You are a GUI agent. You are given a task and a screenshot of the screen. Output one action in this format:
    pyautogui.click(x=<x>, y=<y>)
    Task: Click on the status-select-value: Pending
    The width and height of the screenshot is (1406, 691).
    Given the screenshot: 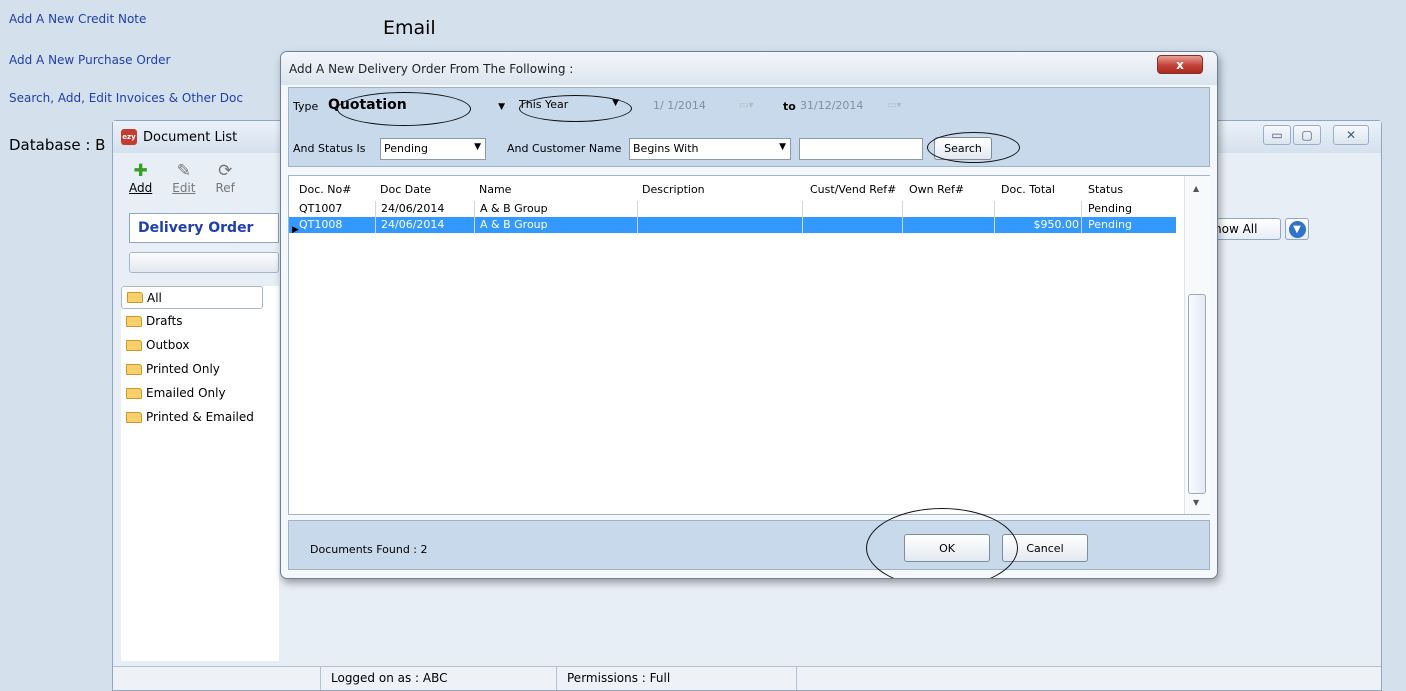 What is the action you would take?
    pyautogui.click(x=406, y=148)
    